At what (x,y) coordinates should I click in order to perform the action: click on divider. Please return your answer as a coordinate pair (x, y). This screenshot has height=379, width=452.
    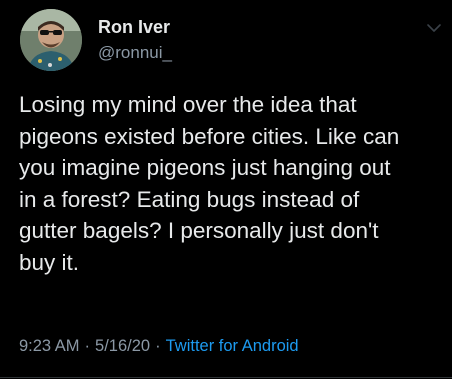
    Looking at the image, I should click on (226, 377).